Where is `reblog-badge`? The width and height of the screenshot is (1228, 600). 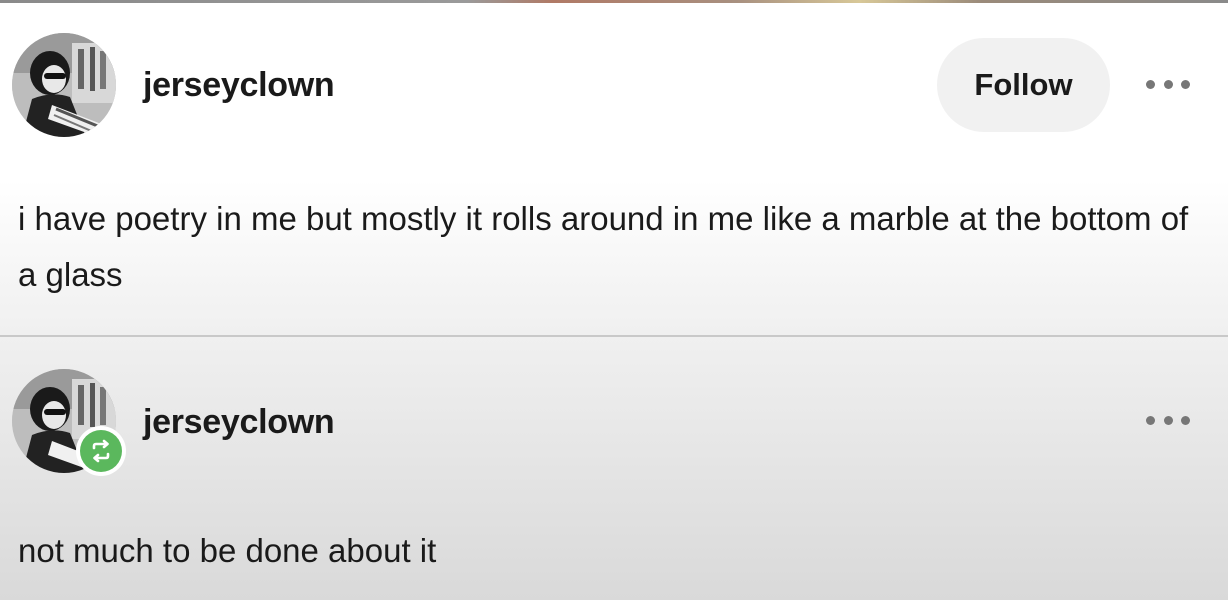 reblog-badge is located at coordinates (101, 451).